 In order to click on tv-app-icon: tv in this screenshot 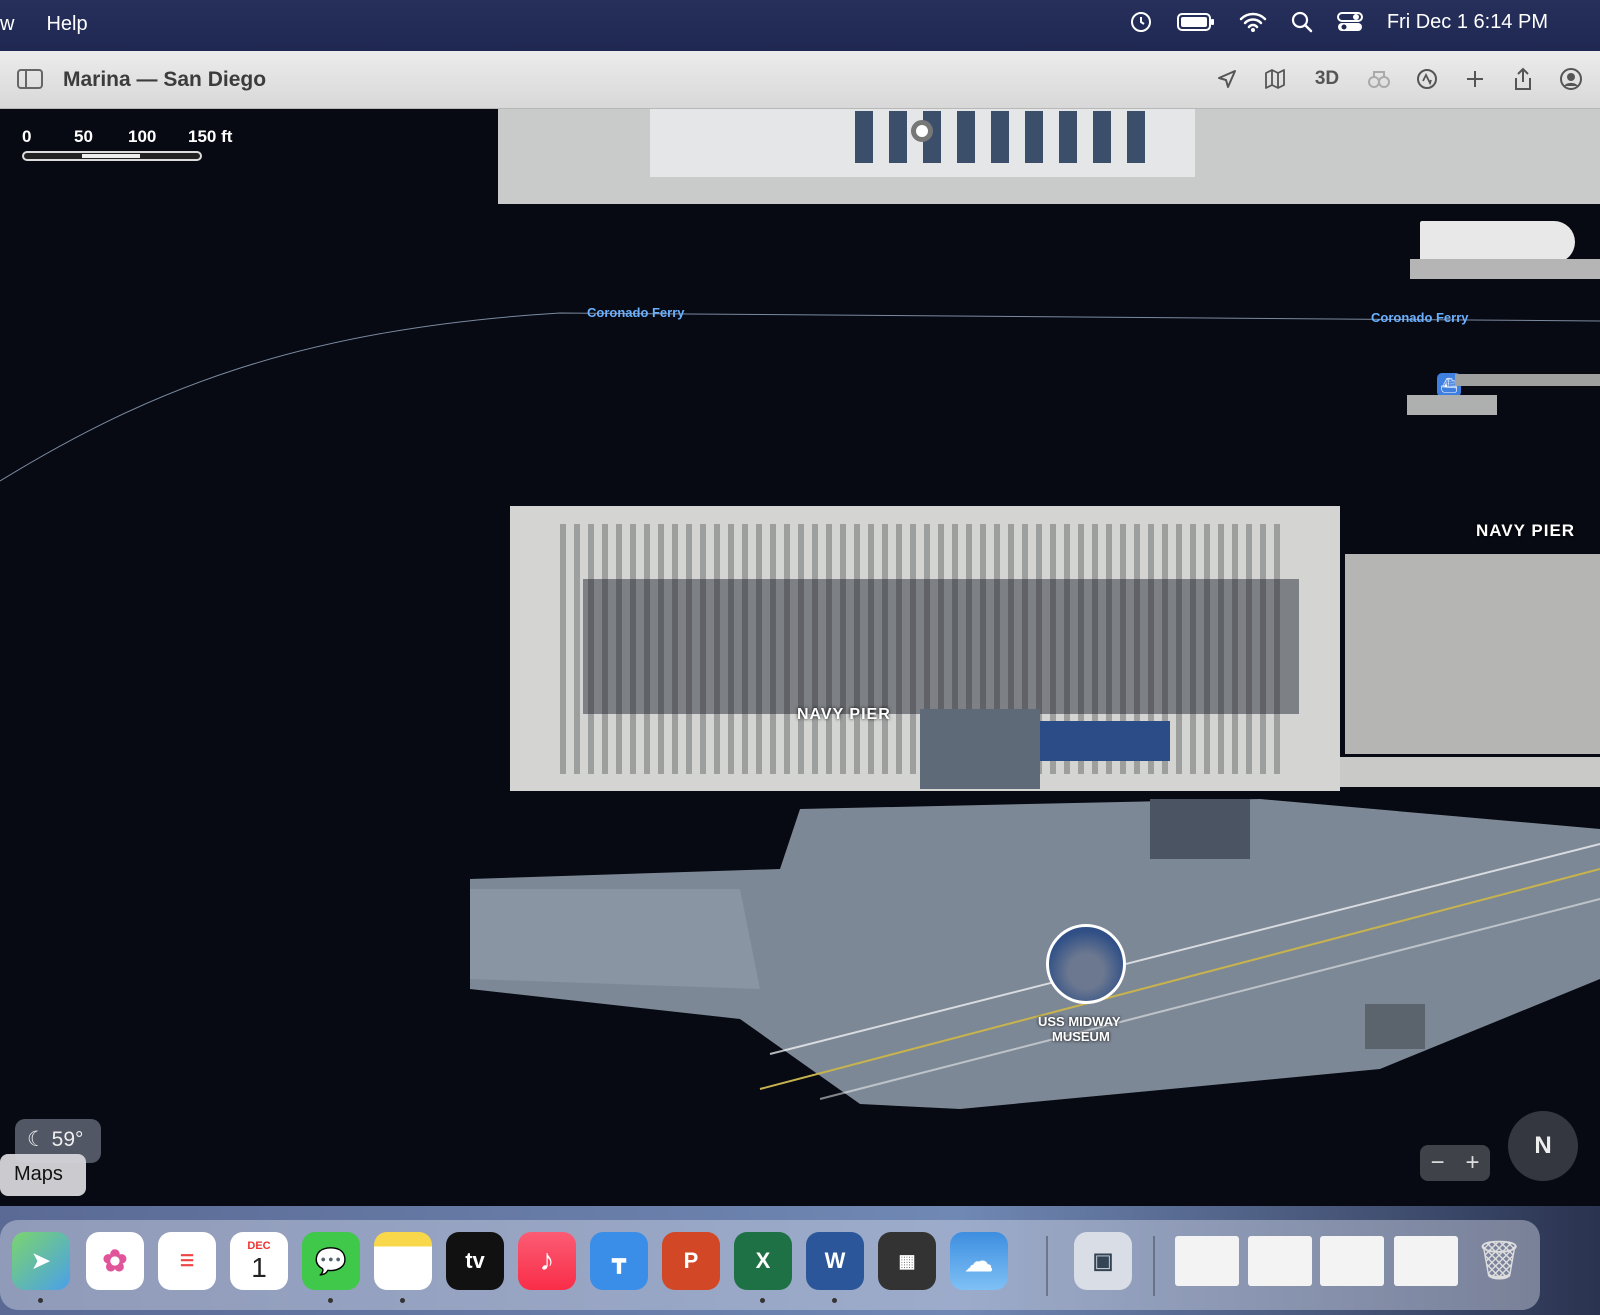, I will do `click(475, 1261)`.